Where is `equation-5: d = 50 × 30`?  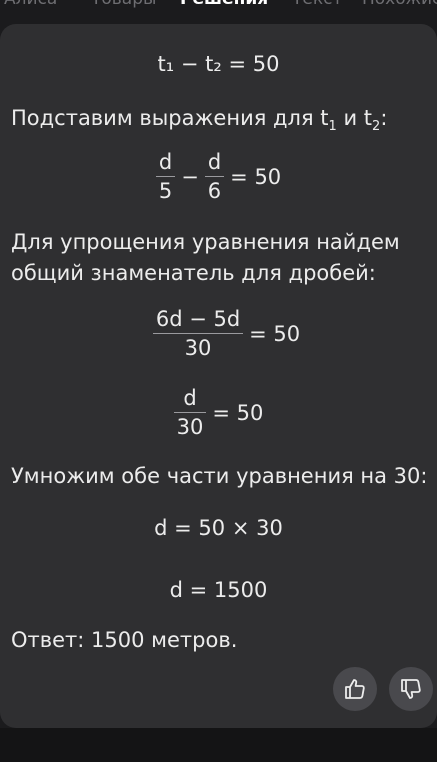 equation-5: d = 50 × 30 is located at coordinates (218, 528).